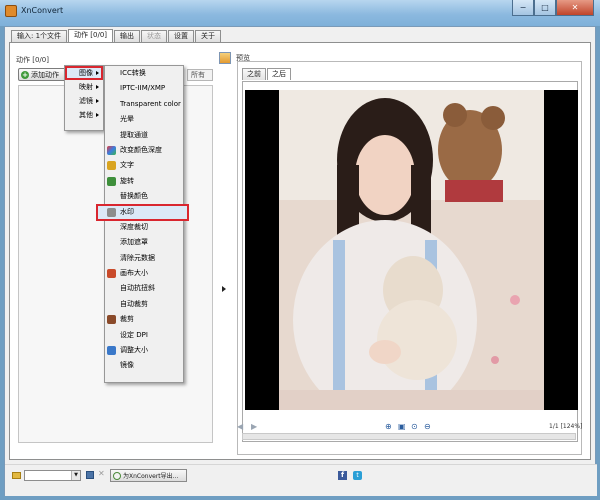  Describe the element at coordinates (134, 242) in the screenshot. I see `submenu-item-label: 添加遮罩` at that location.